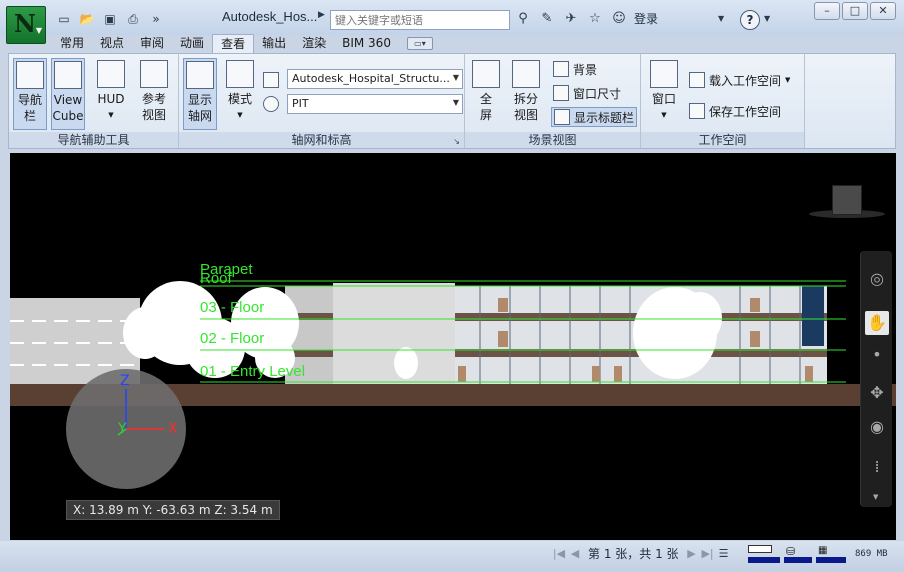 This screenshot has width=904, height=572. I want to click on reference-views-button: 参考 视图, so click(154, 90).